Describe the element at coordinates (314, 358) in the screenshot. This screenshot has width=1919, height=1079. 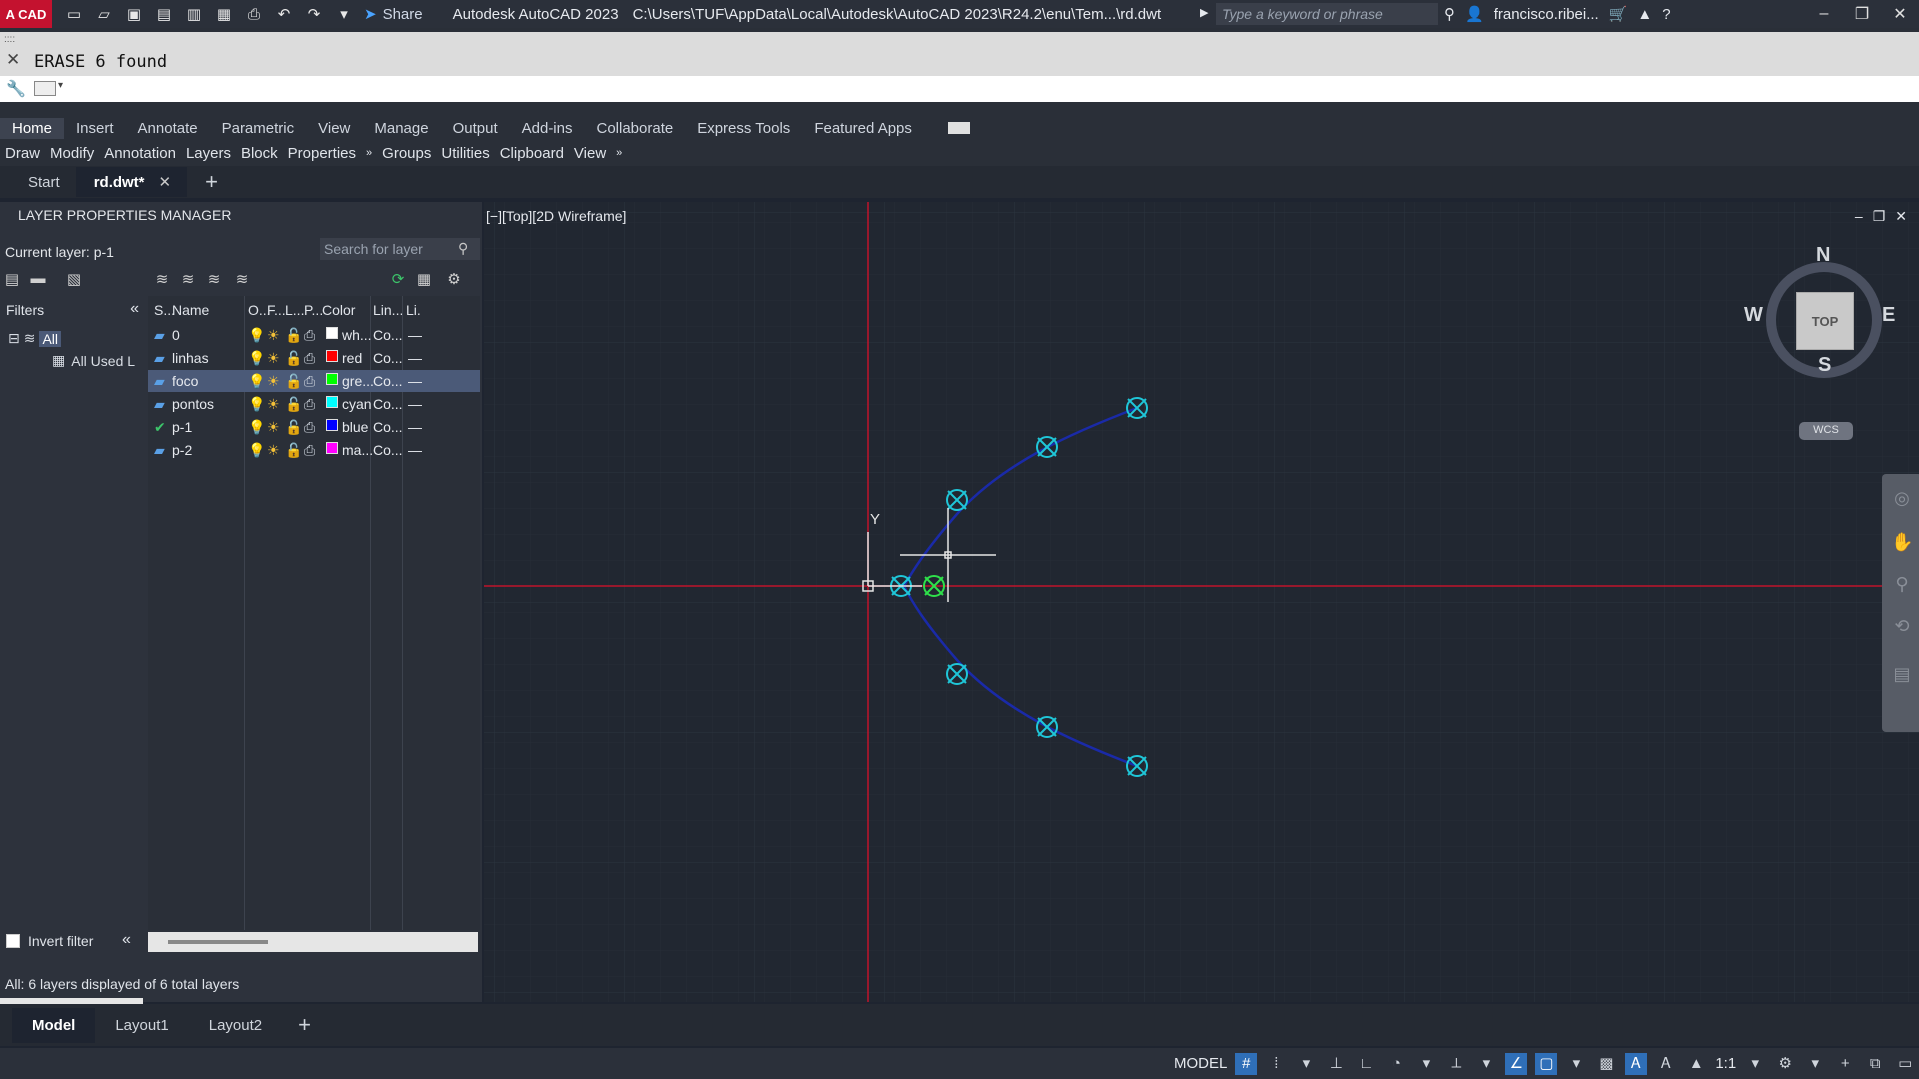
I see `layer-row: ▰ linhas 💡 ☀ 🔓 ⎙ red Co... —` at that location.